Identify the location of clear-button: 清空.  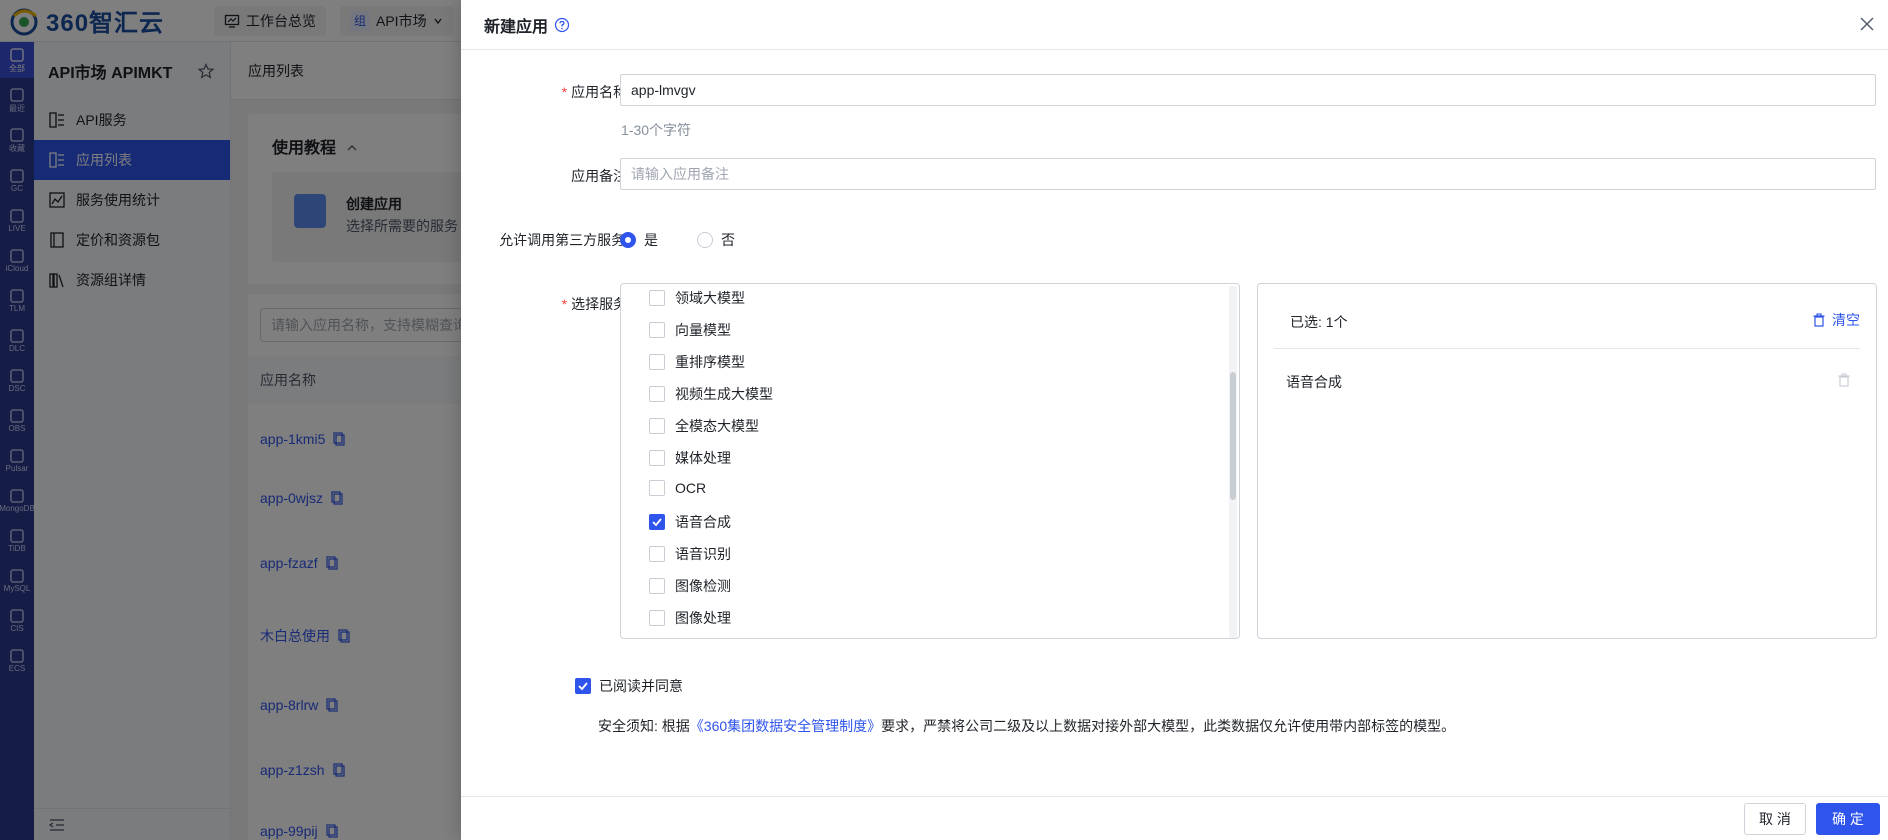
(1836, 320).